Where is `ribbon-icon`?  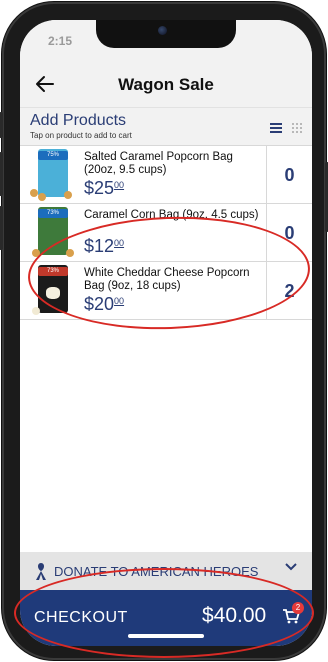
ribbon-icon is located at coordinates (41, 571).